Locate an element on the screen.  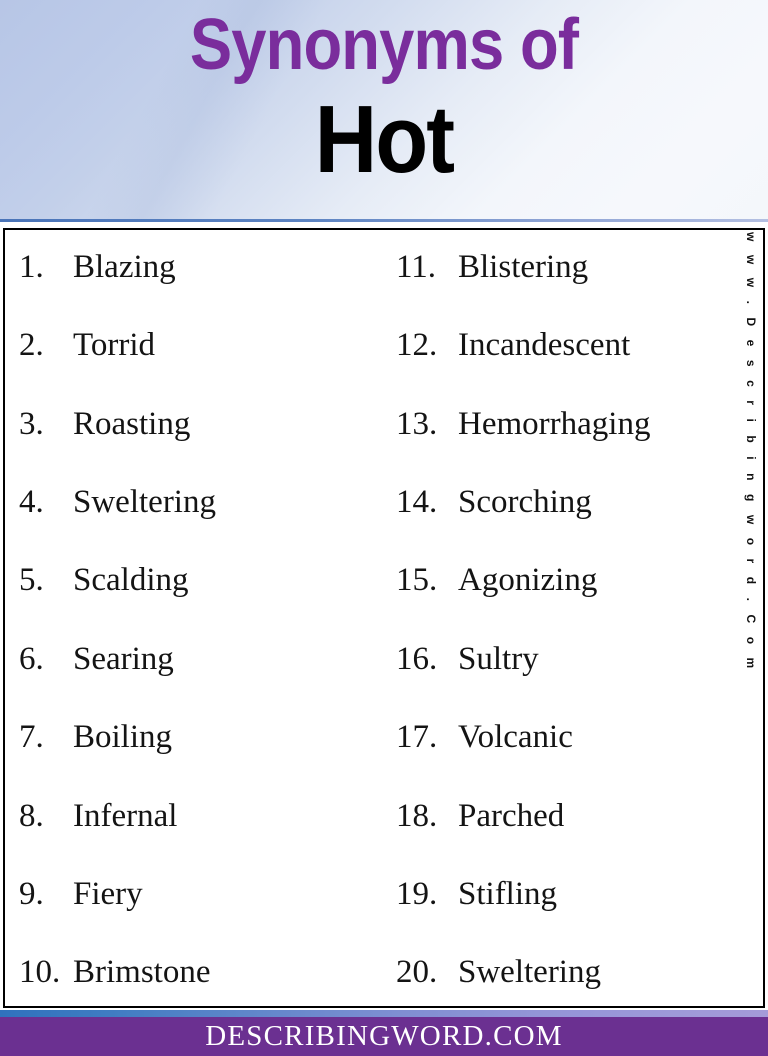
list-item-number: 14. is located at coordinates (417, 502).